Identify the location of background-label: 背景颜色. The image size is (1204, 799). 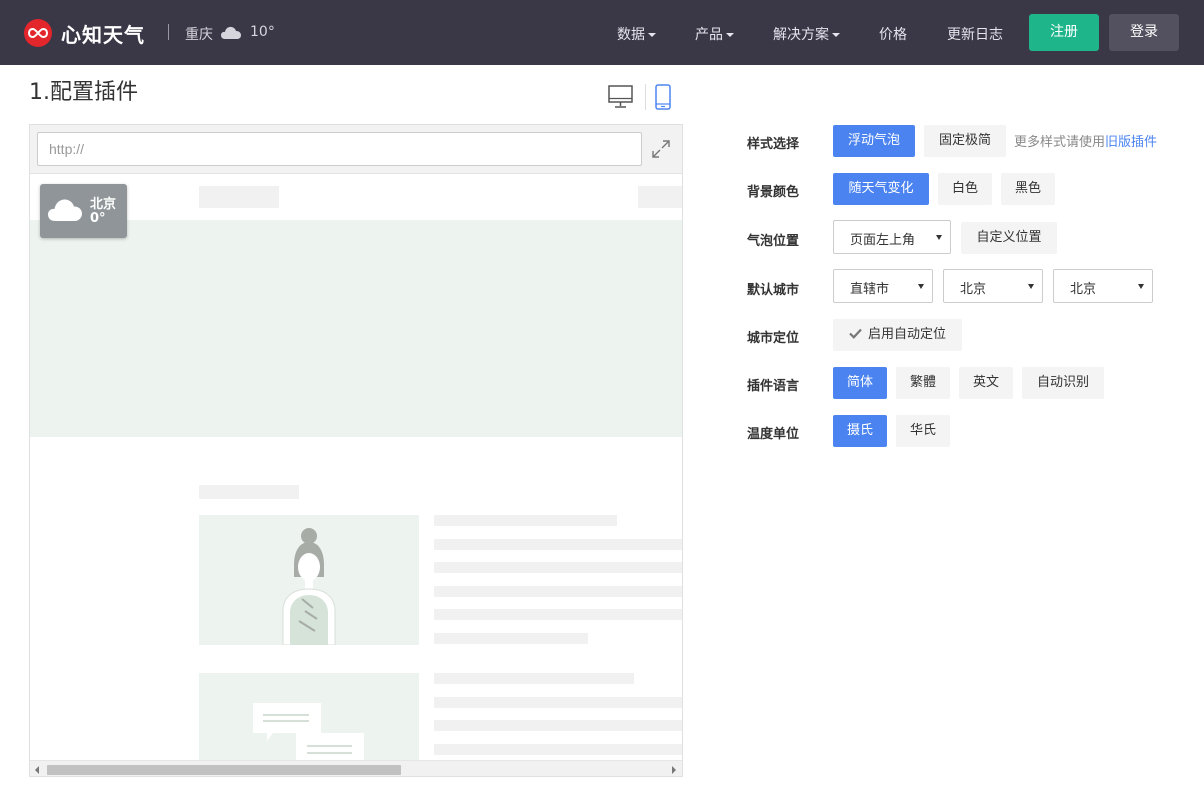
(773, 192).